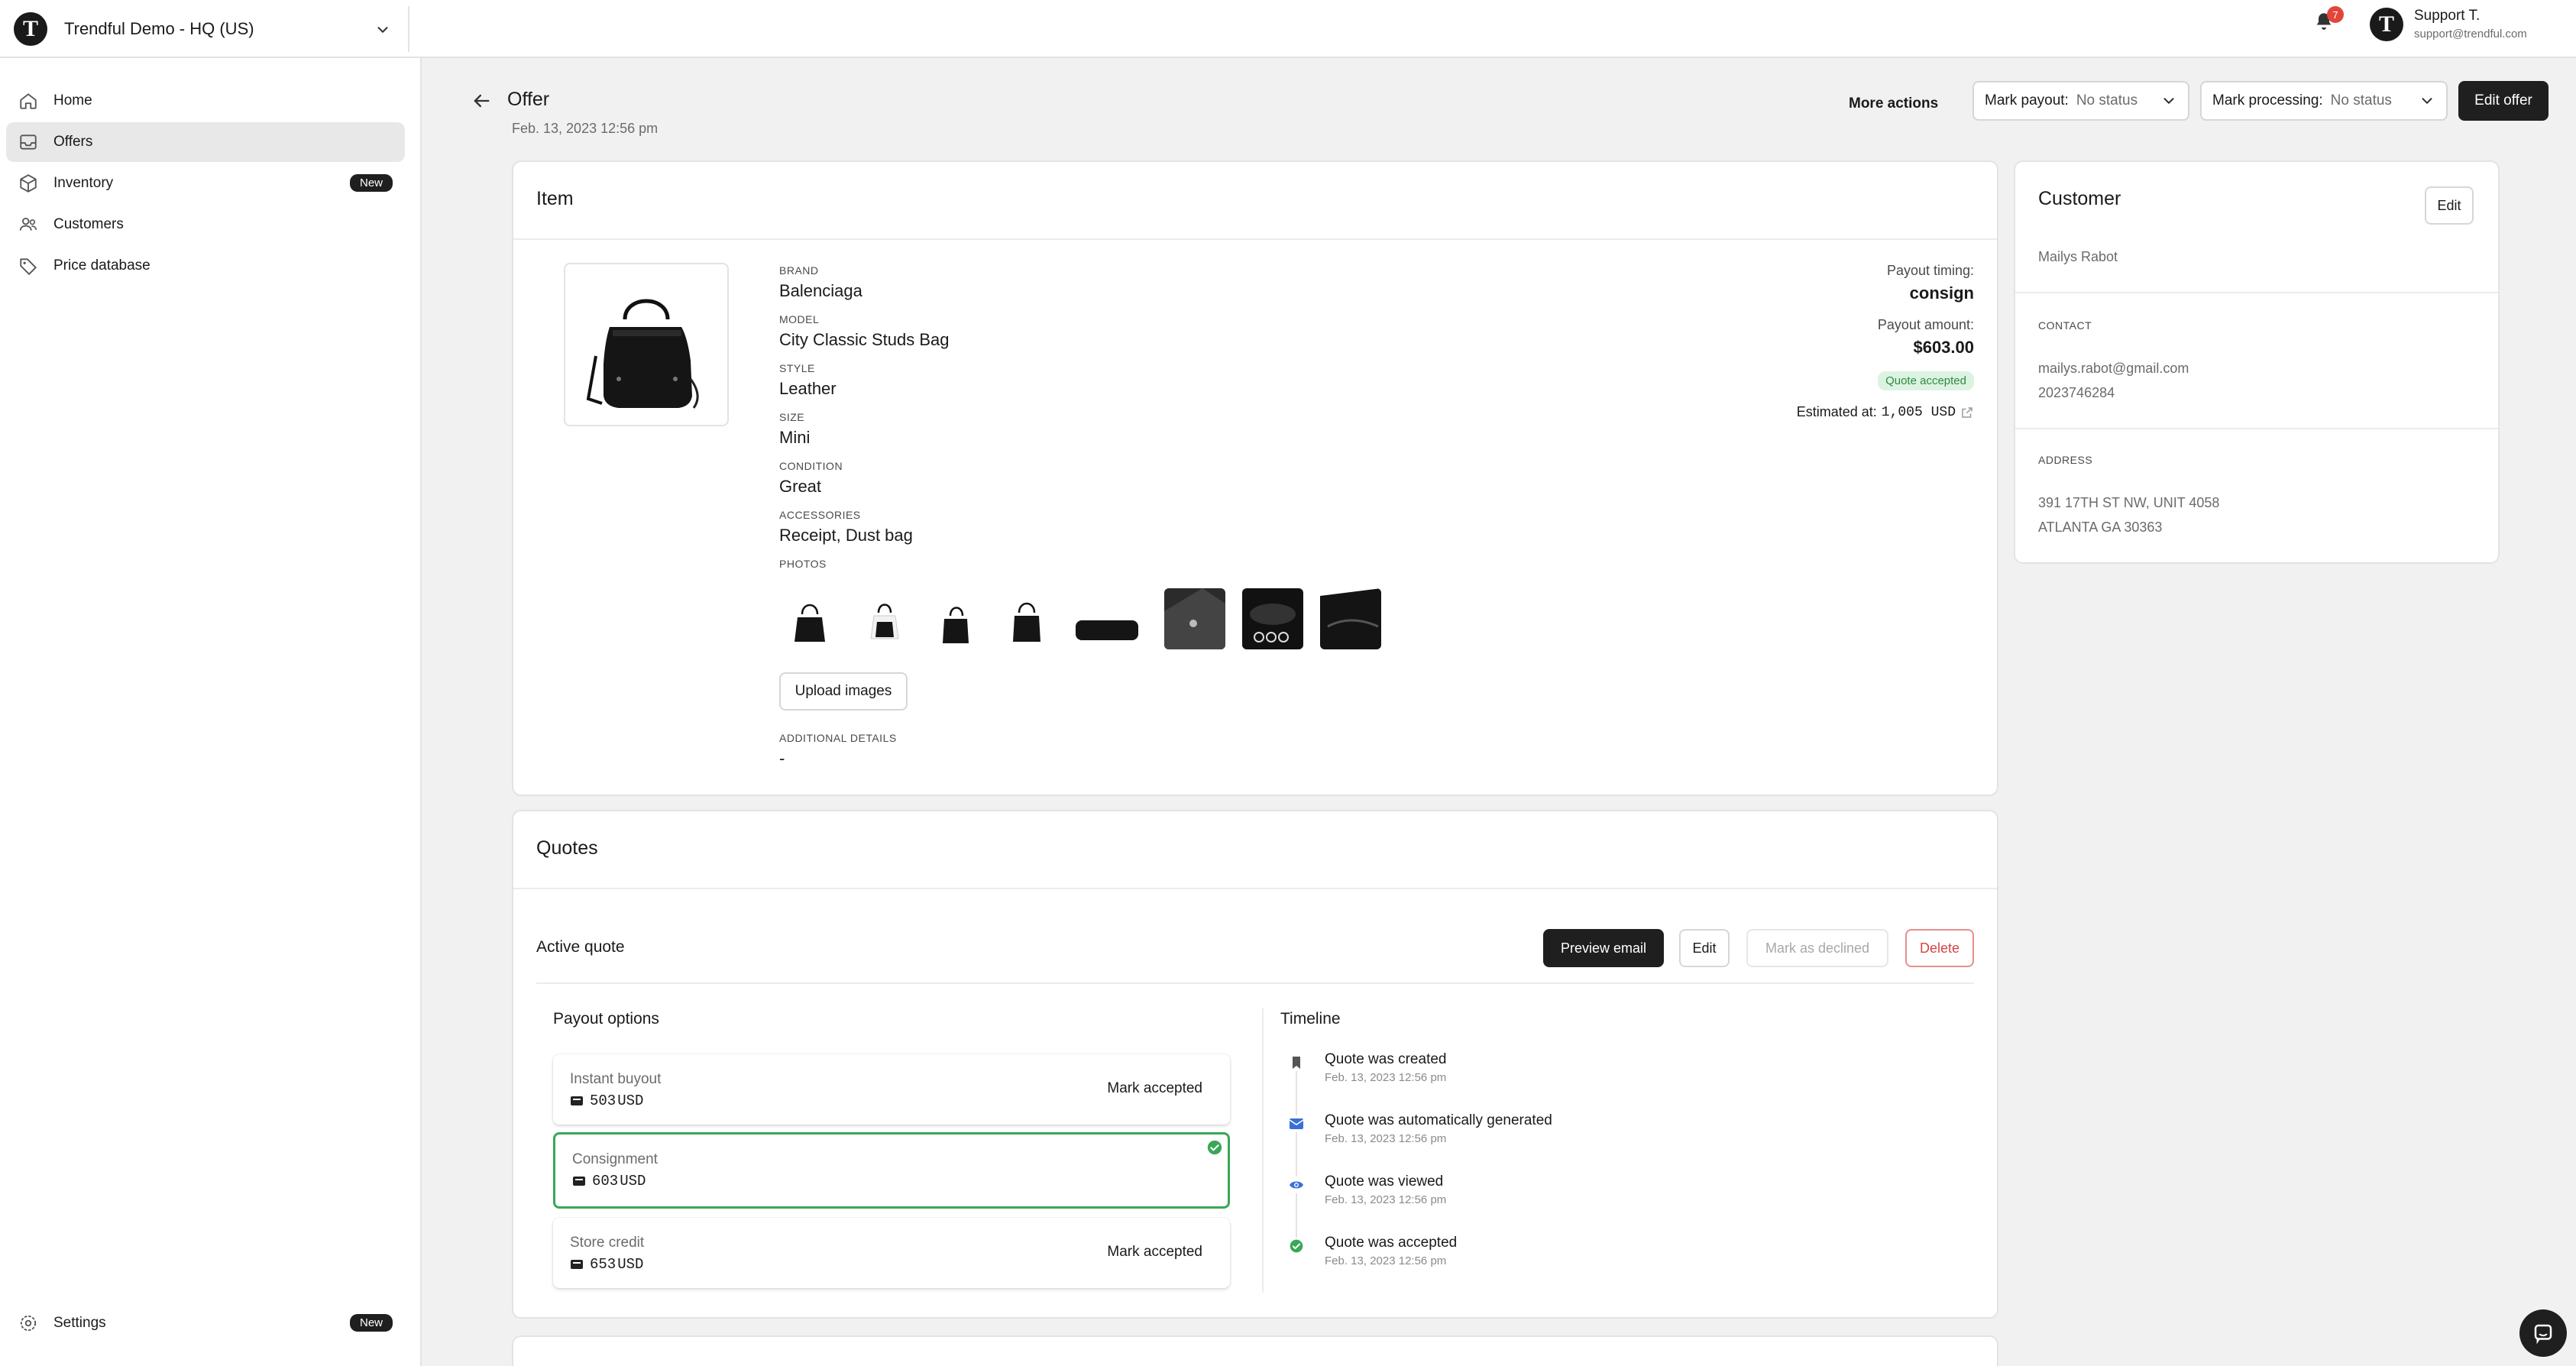 The image size is (2576, 1366). What do you see at coordinates (79, 1323) in the screenshot?
I see `sidebar-item-label: Settings` at bounding box center [79, 1323].